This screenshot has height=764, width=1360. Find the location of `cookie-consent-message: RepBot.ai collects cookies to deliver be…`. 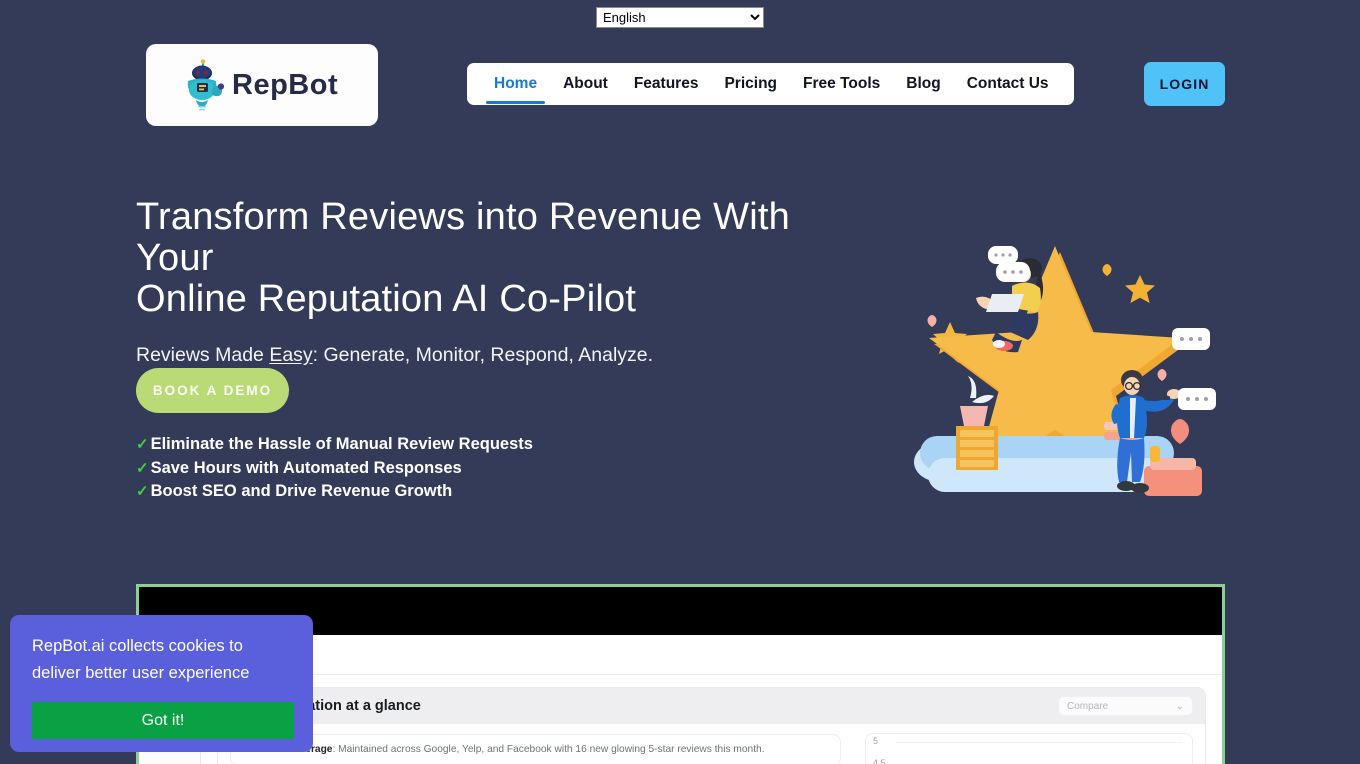

cookie-consent-message: RepBot.ai collects cookies to deliver be… is located at coordinates (141, 659).